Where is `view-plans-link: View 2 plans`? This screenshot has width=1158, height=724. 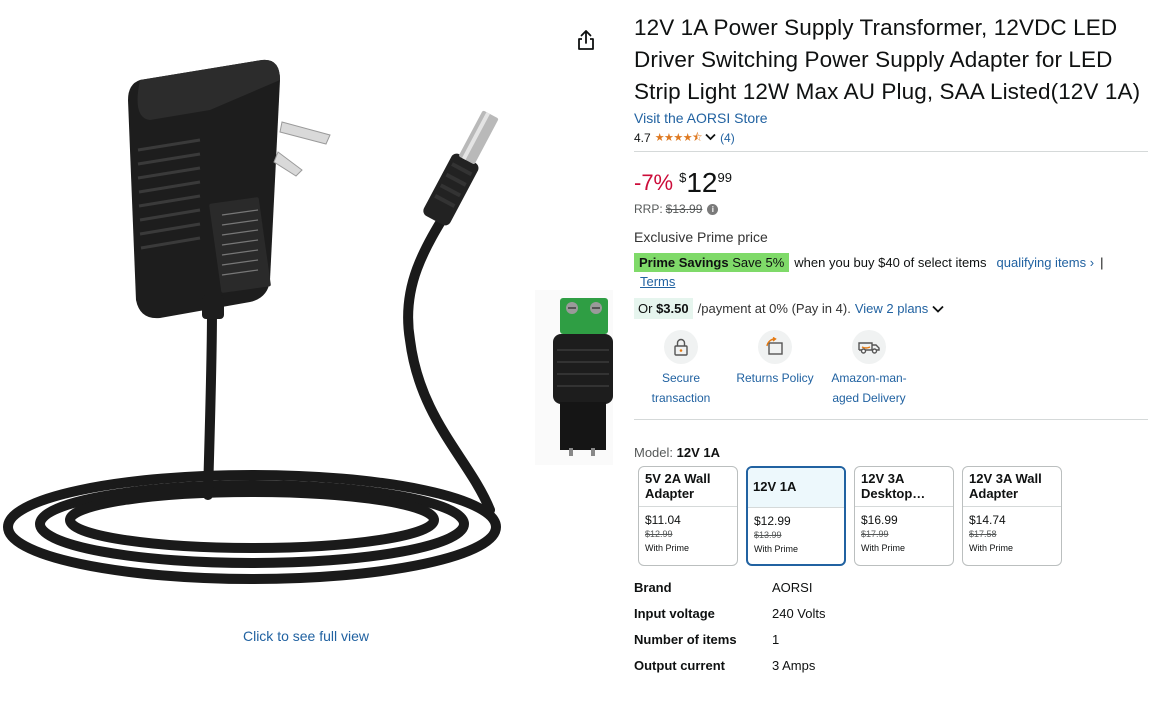 view-plans-link: View 2 plans is located at coordinates (891, 308).